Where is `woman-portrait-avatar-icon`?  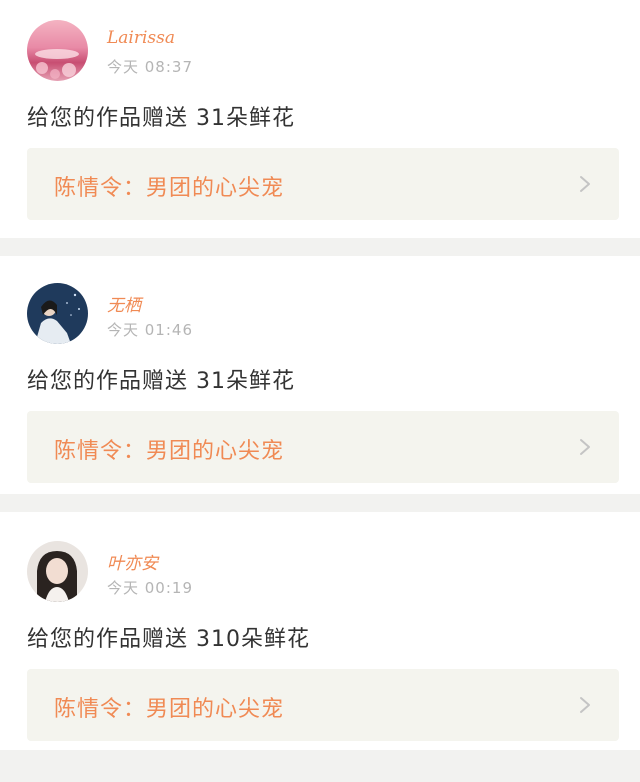
woman-portrait-avatar-icon is located at coordinates (57, 571).